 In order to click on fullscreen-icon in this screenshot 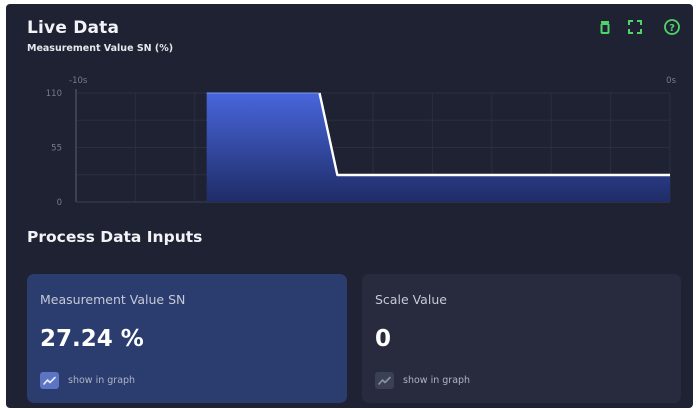, I will do `click(635, 27)`.